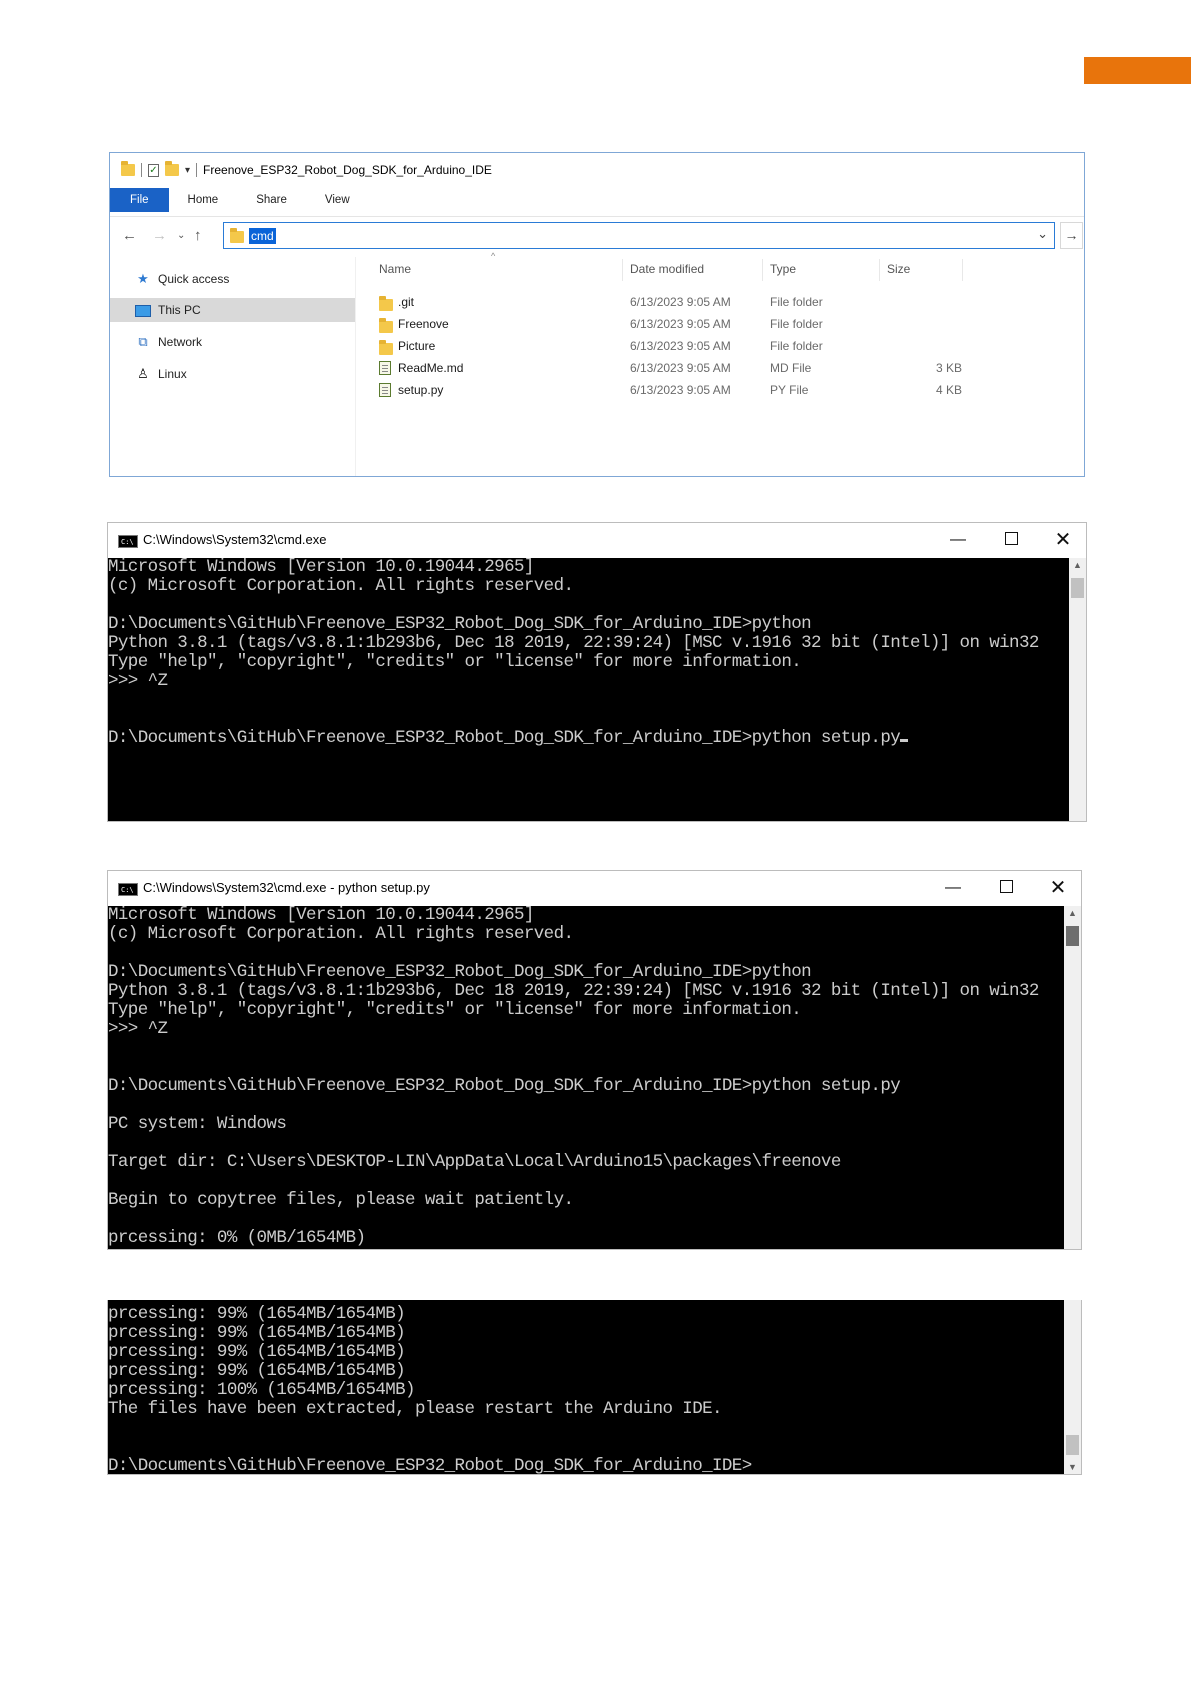 The image size is (1191, 1684). I want to click on nav-item-label: This PC, so click(179, 310).